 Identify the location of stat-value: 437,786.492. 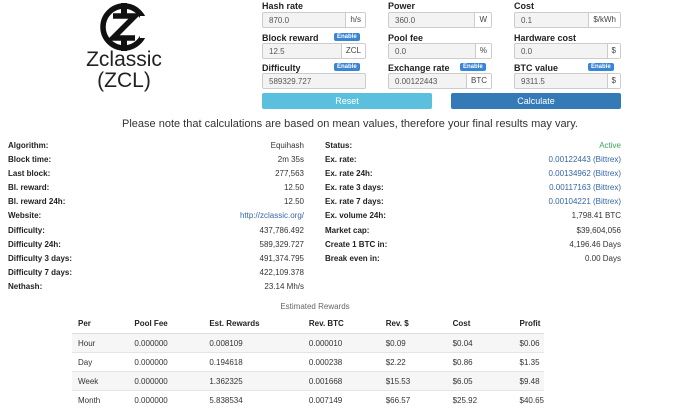
(282, 230).